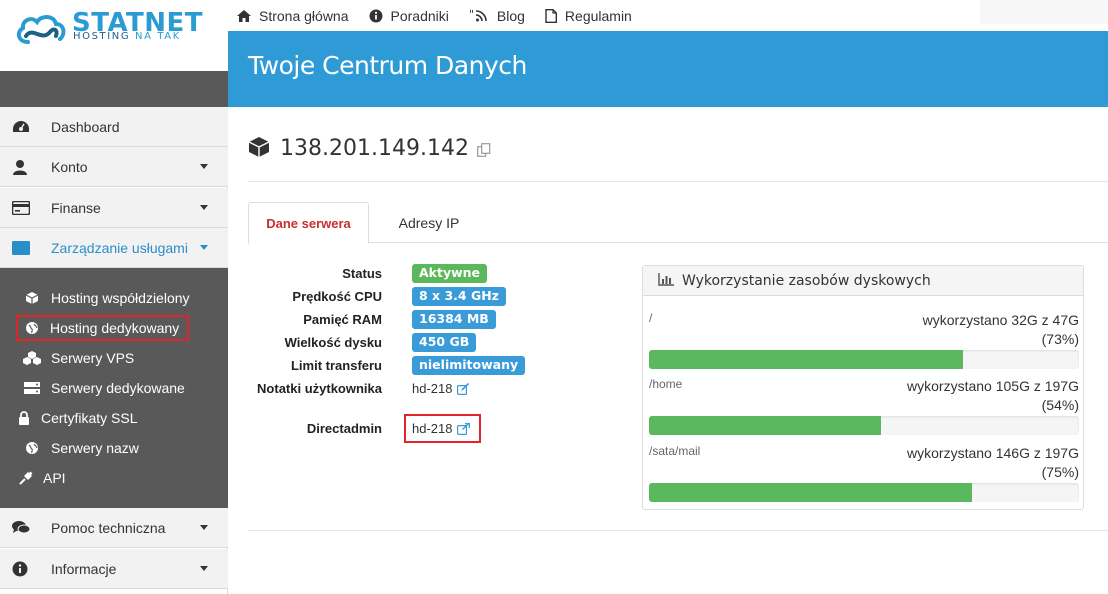  What do you see at coordinates (337, 296) in the screenshot?
I see `detail-label: Prędkość CPU` at bounding box center [337, 296].